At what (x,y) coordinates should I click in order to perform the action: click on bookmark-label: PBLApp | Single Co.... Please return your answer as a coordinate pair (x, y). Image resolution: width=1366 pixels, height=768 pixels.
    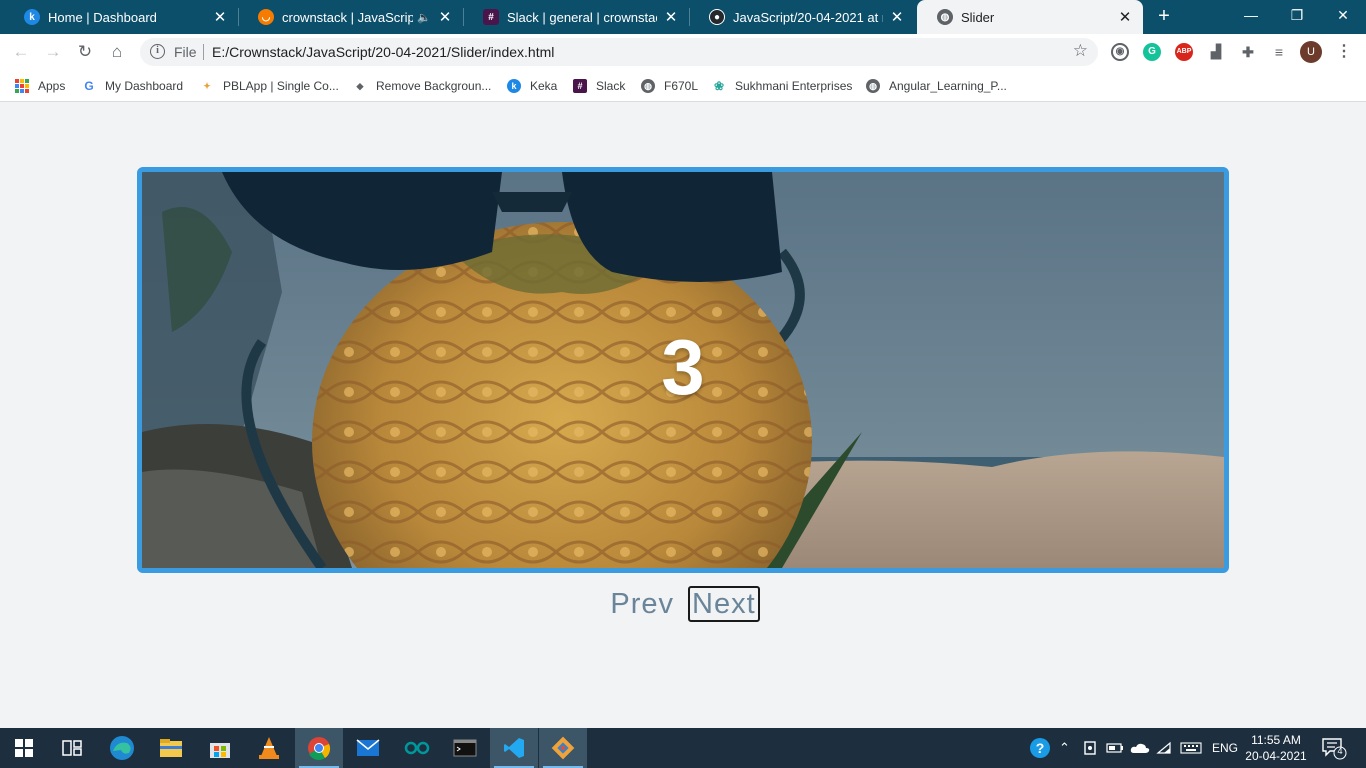
    Looking at the image, I should click on (281, 86).